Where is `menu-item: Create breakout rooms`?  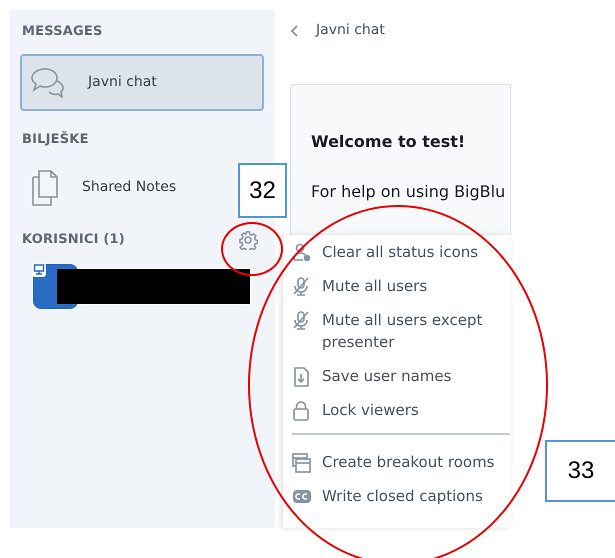 menu-item: Create breakout rooms is located at coordinates (397, 462).